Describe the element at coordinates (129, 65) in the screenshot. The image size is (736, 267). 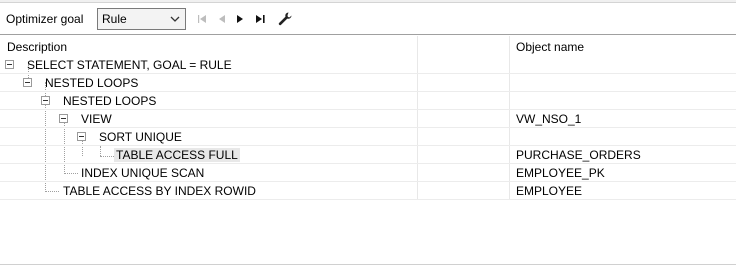
I see `row-description: SELECT STATEMENT, GOAL = RULE` at that location.